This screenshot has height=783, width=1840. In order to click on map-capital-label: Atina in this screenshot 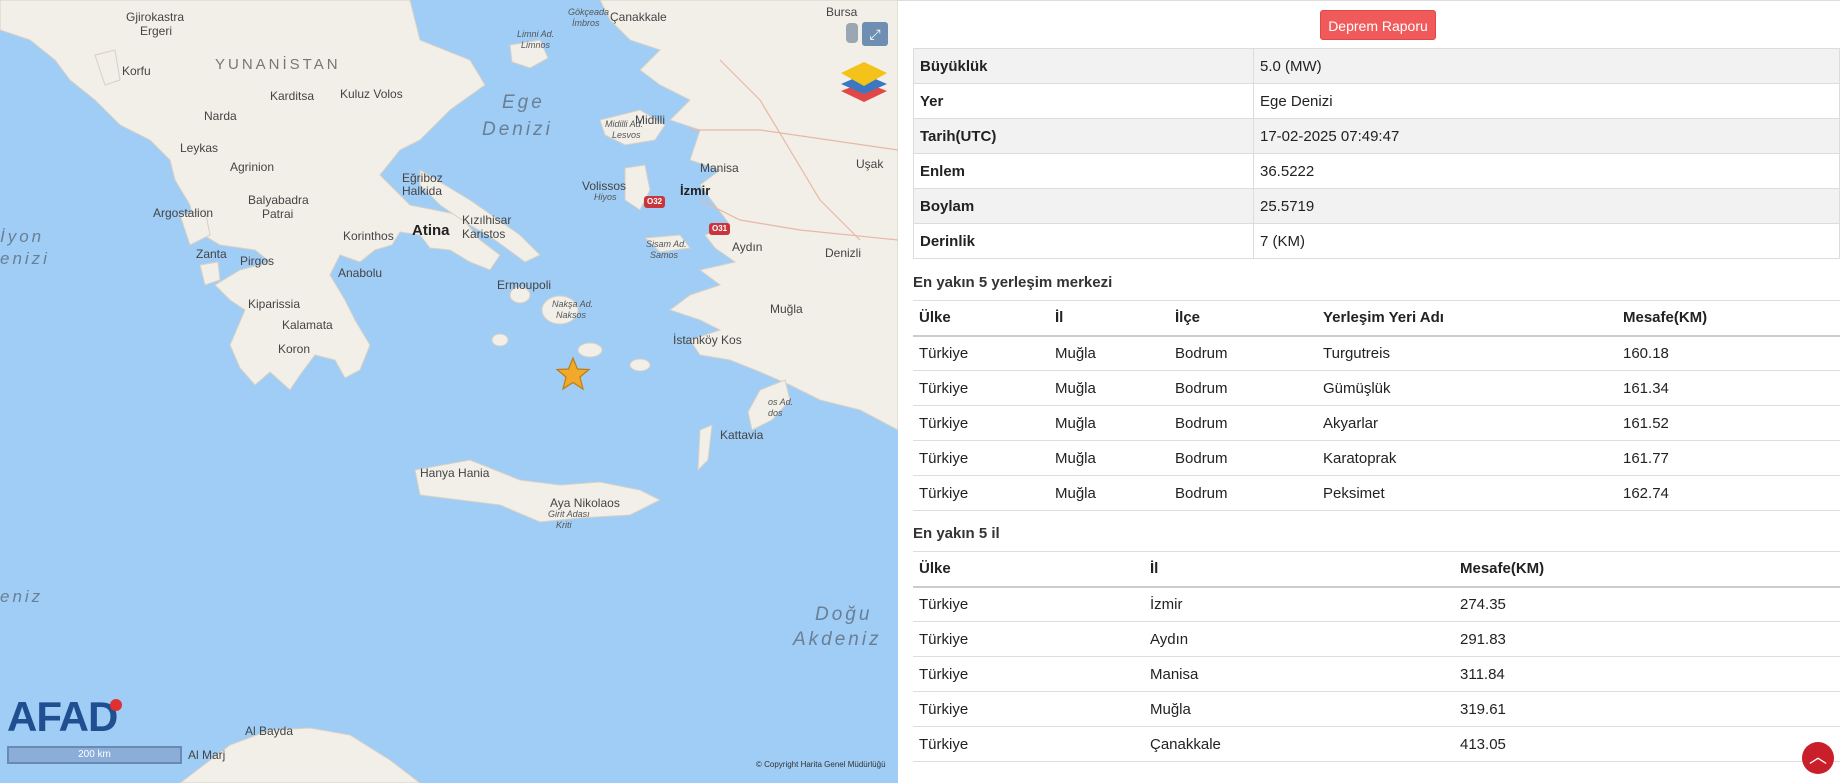, I will do `click(431, 230)`.